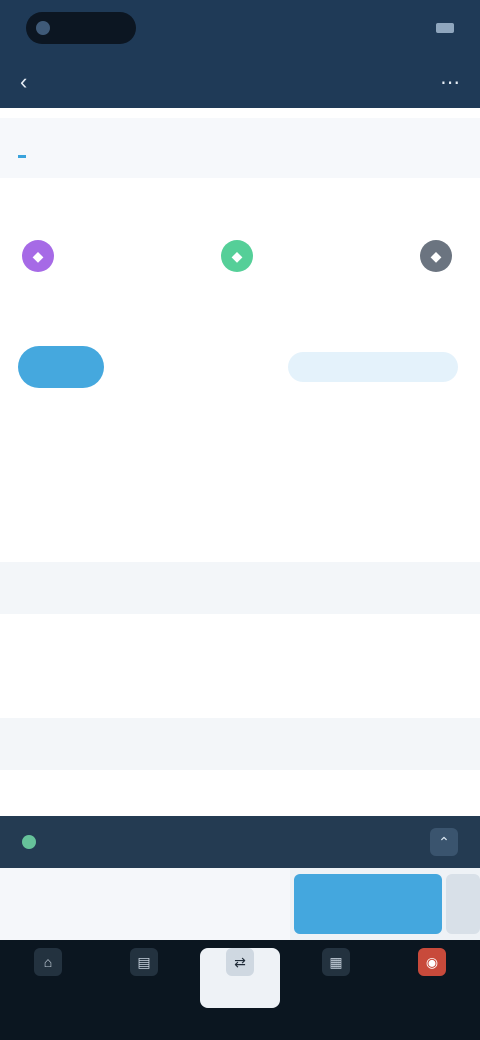  What do you see at coordinates (61, 367) in the screenshot?
I see `segment-active-button` at bounding box center [61, 367].